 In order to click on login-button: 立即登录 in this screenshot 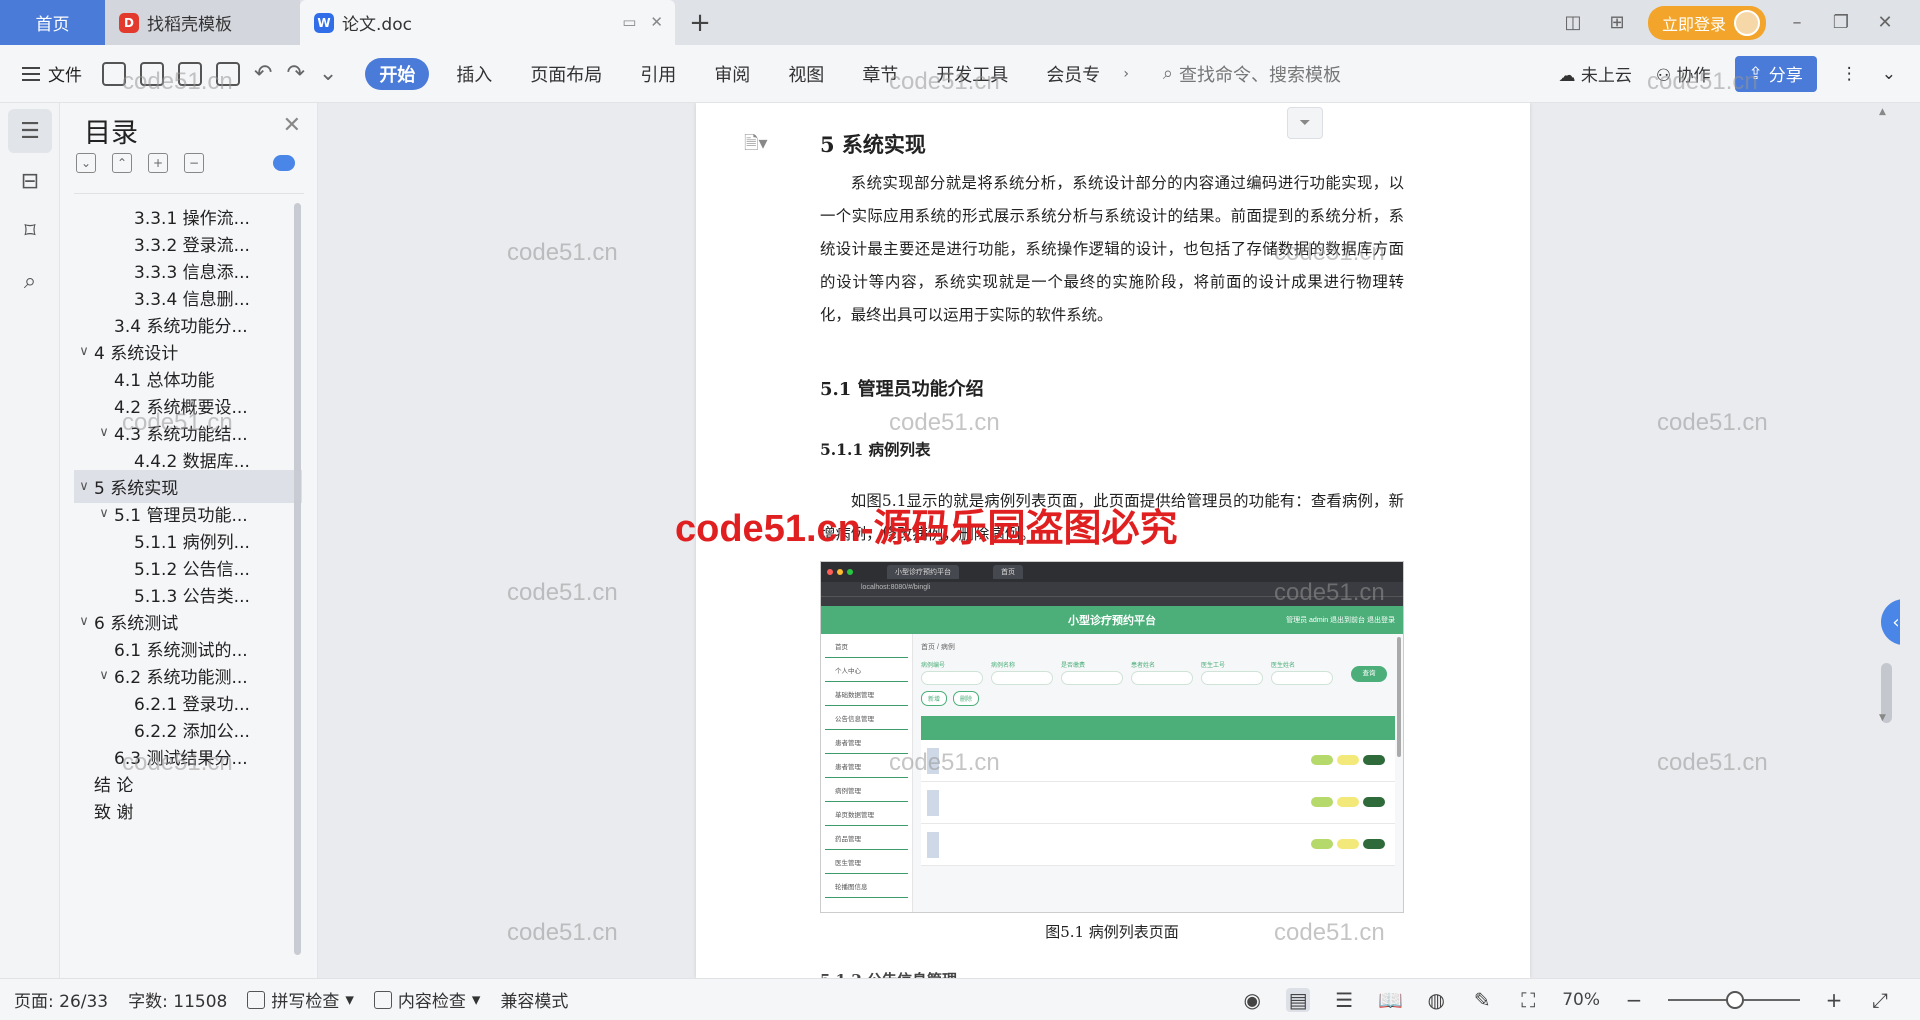, I will do `click(1706, 22)`.